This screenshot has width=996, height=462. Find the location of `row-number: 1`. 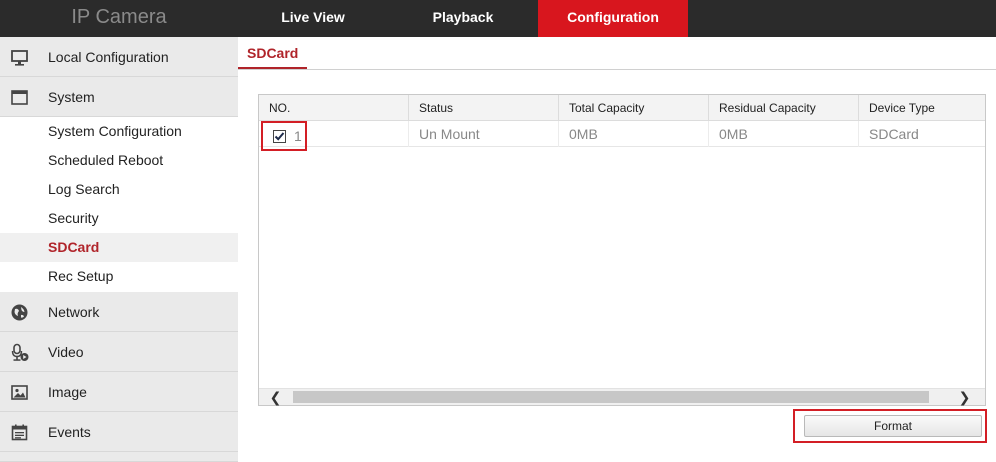

row-number: 1 is located at coordinates (298, 136).